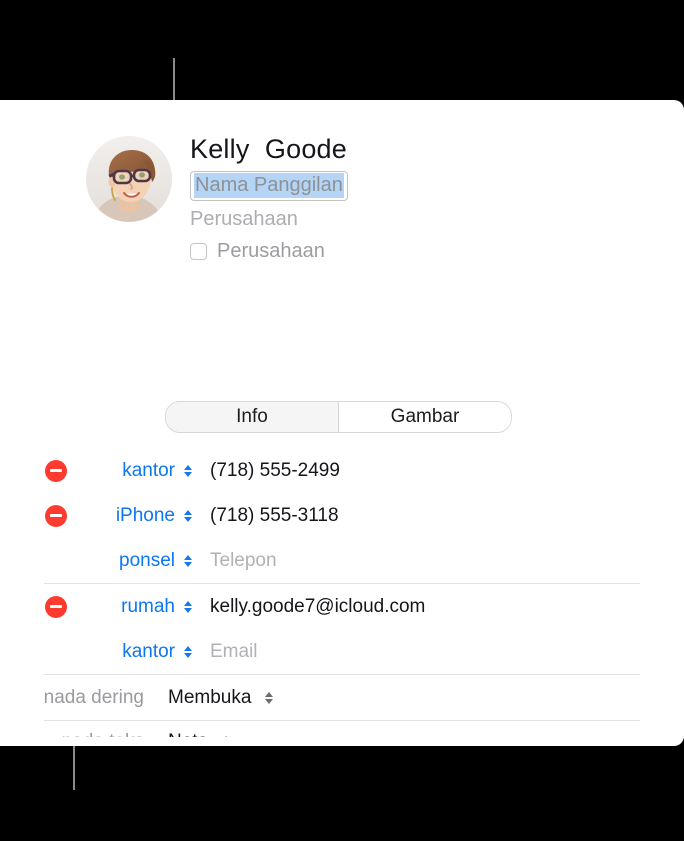  Describe the element at coordinates (271, 251) in the screenshot. I see `company-checkbox-label: Perusahaan` at that location.